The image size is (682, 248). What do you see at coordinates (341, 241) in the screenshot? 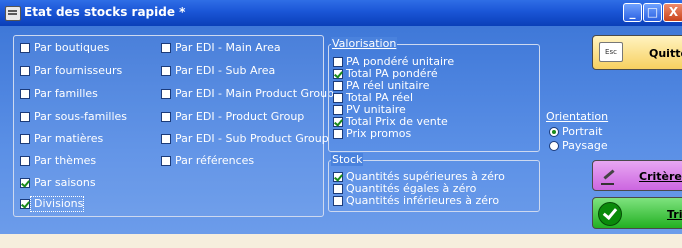
I see `status-area` at bounding box center [341, 241].